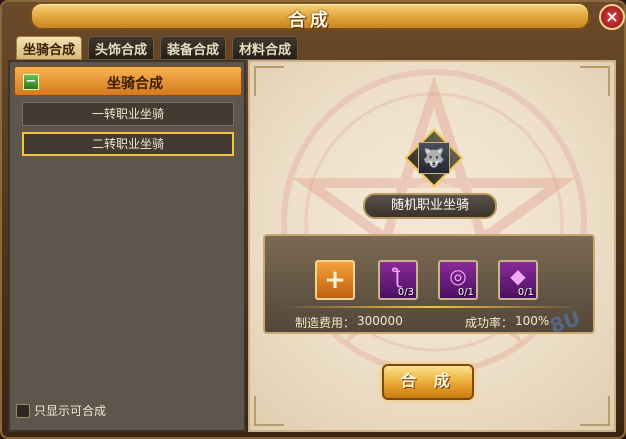  What do you see at coordinates (430, 206) in the screenshot?
I see `result-name: 随机职业坐骑` at bounding box center [430, 206].